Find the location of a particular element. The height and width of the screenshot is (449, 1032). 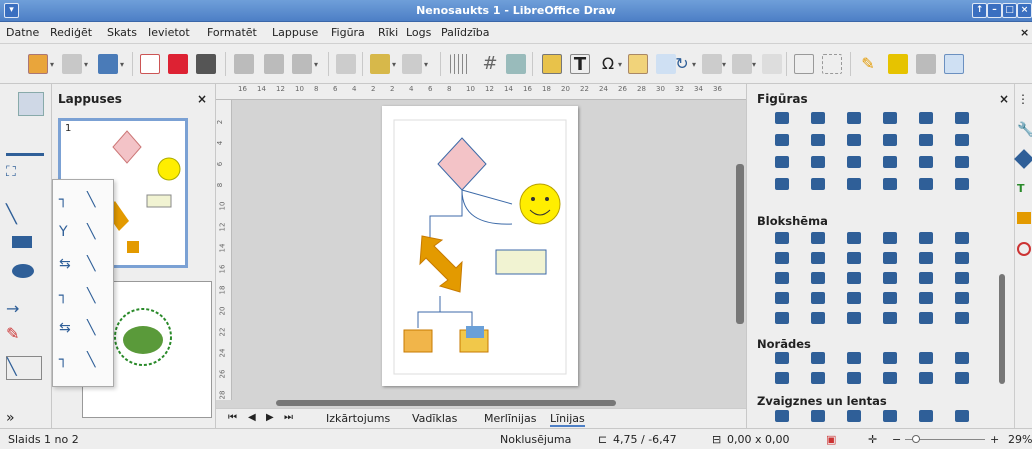

line-tool-icon: ╲ is located at coordinates (25, 216).